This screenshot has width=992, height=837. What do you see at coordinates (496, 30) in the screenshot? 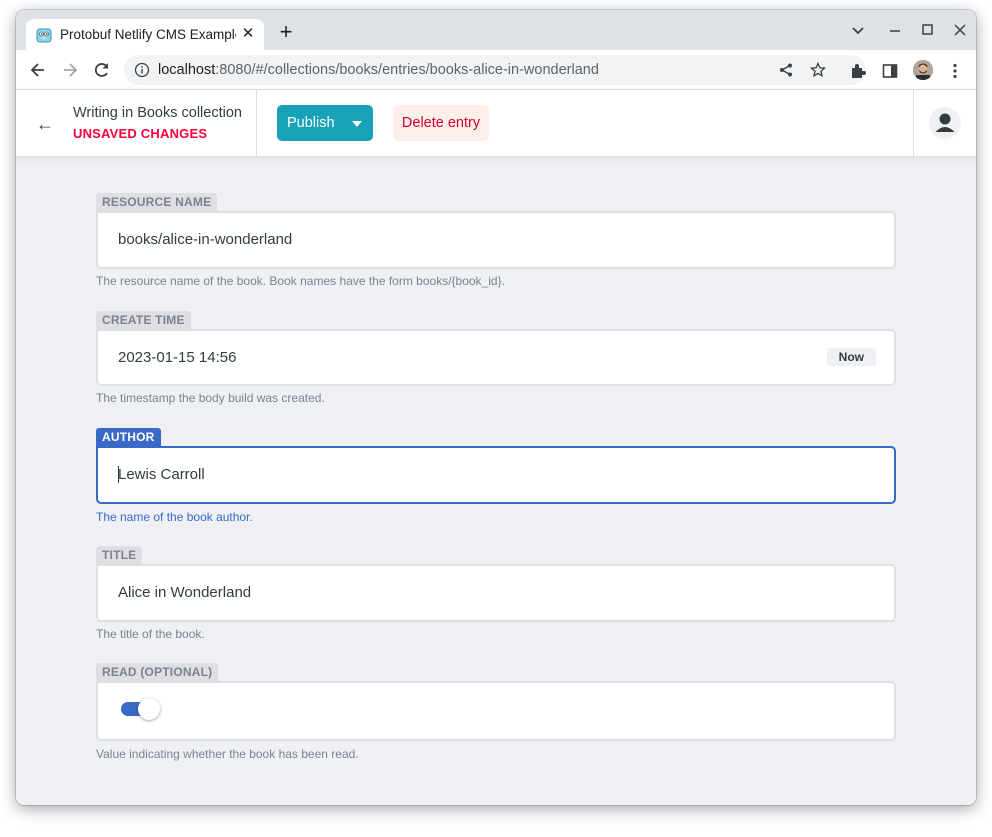
I see `tab-bar: Protobuf Netlify CMS Example ✕ +` at bounding box center [496, 30].